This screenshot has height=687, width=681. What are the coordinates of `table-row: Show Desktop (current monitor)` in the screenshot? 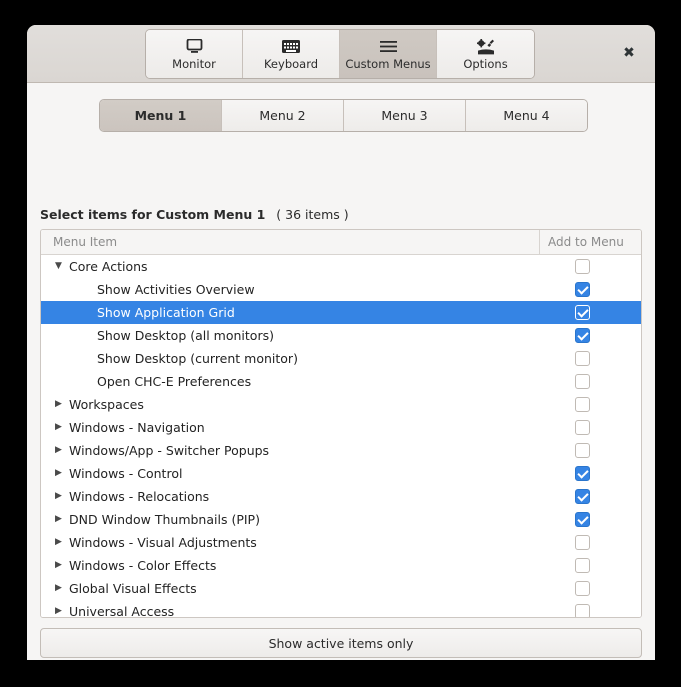 It's located at (341, 358).